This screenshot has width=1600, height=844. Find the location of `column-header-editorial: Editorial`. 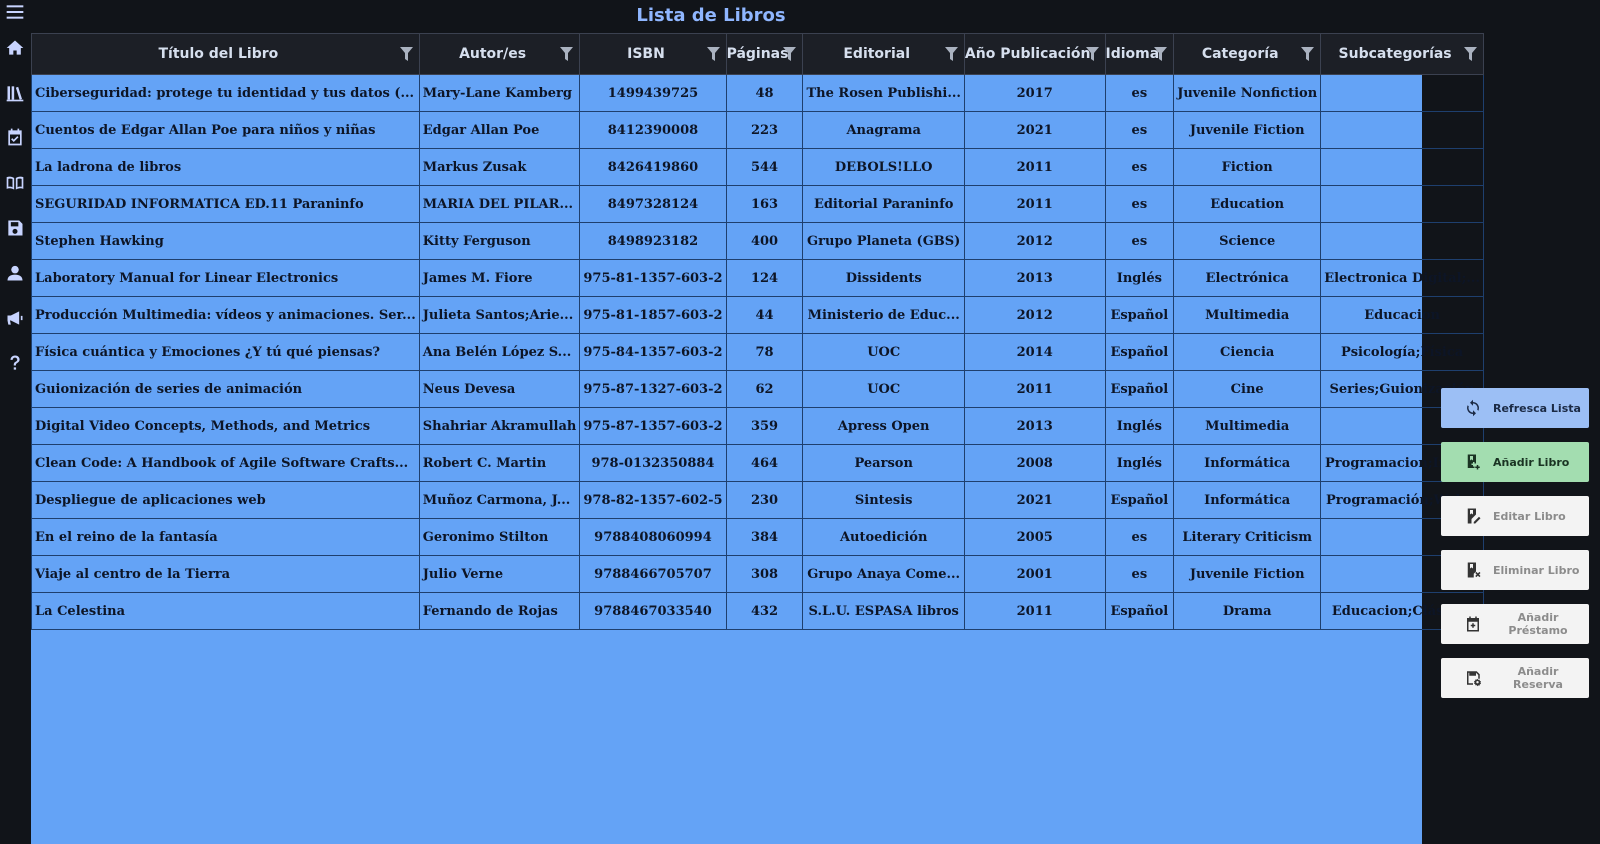

column-header-editorial: Editorial is located at coordinates (883, 54).